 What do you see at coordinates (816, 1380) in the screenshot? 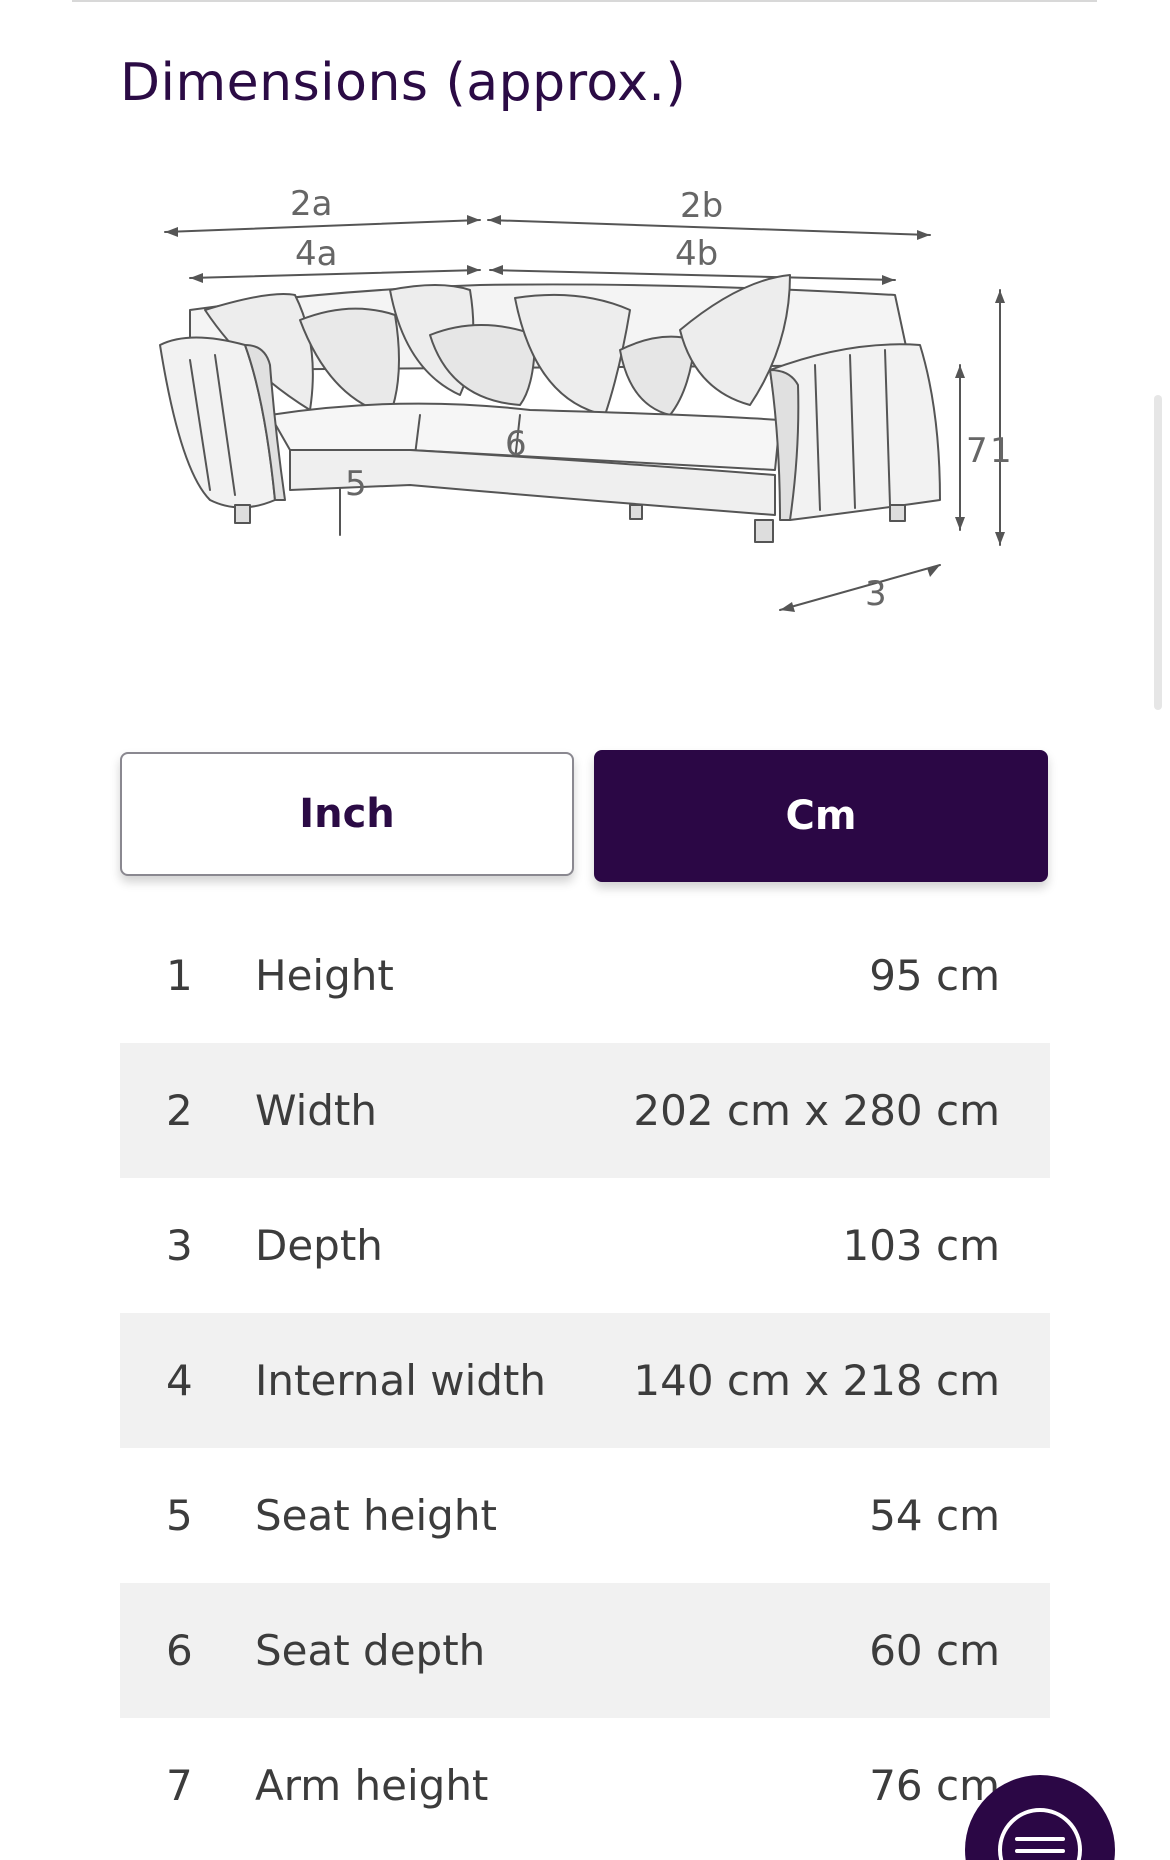
I see `row-value: 140 cm x 218 cm` at bounding box center [816, 1380].